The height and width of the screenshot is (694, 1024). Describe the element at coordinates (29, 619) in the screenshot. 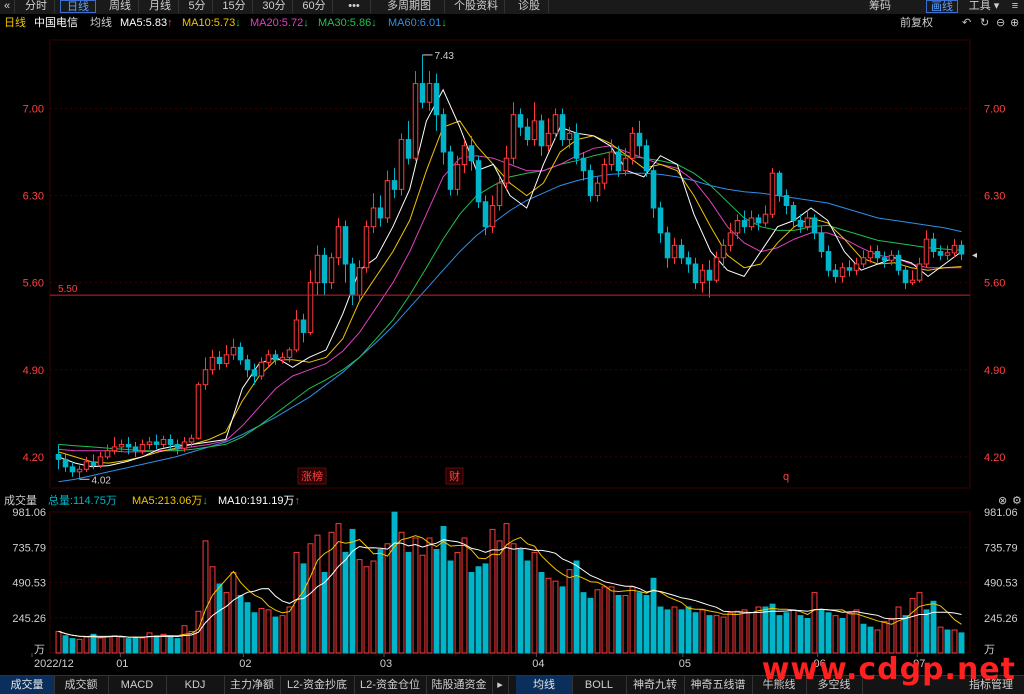

I see `volume-tick-left: 245.26` at that location.